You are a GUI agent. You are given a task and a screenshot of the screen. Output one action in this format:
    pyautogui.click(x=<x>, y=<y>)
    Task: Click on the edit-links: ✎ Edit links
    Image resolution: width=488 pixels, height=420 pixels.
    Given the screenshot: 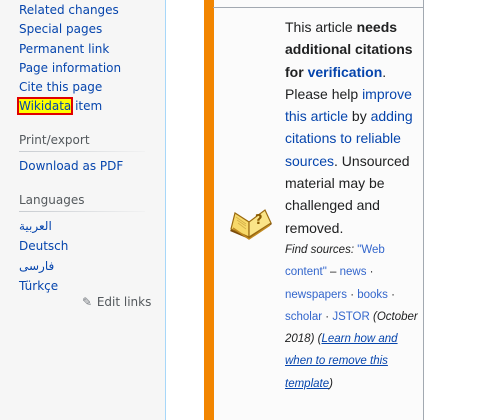 What is the action you would take?
    pyautogui.click(x=116, y=302)
    